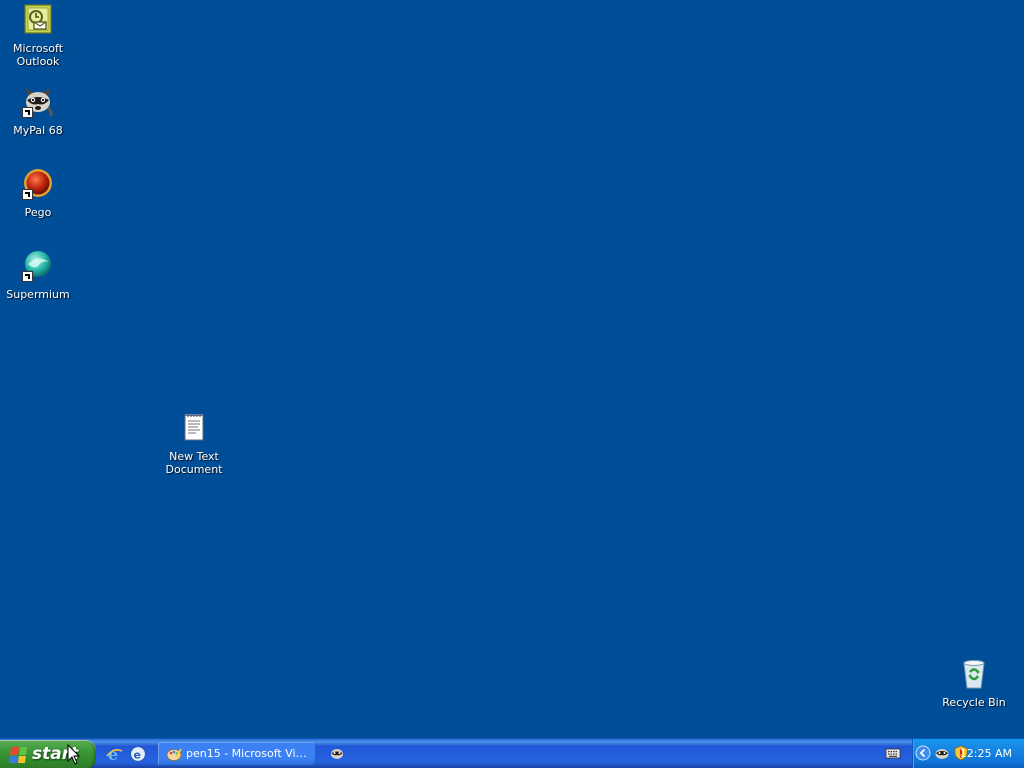 The image size is (1024, 768). Describe the element at coordinates (38, 294) in the screenshot. I see `desktop-icon-label: Supermium` at that location.